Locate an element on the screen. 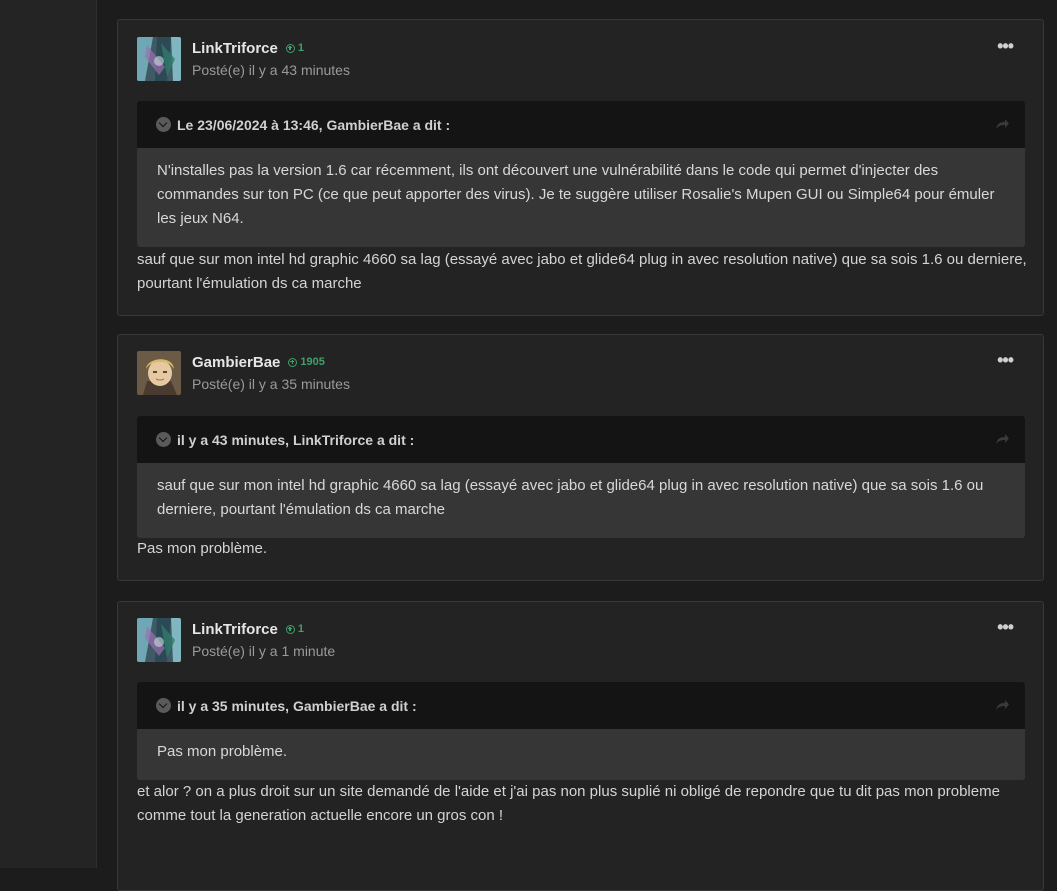  author-line: GambierBae 1905 is located at coordinates (258, 362).